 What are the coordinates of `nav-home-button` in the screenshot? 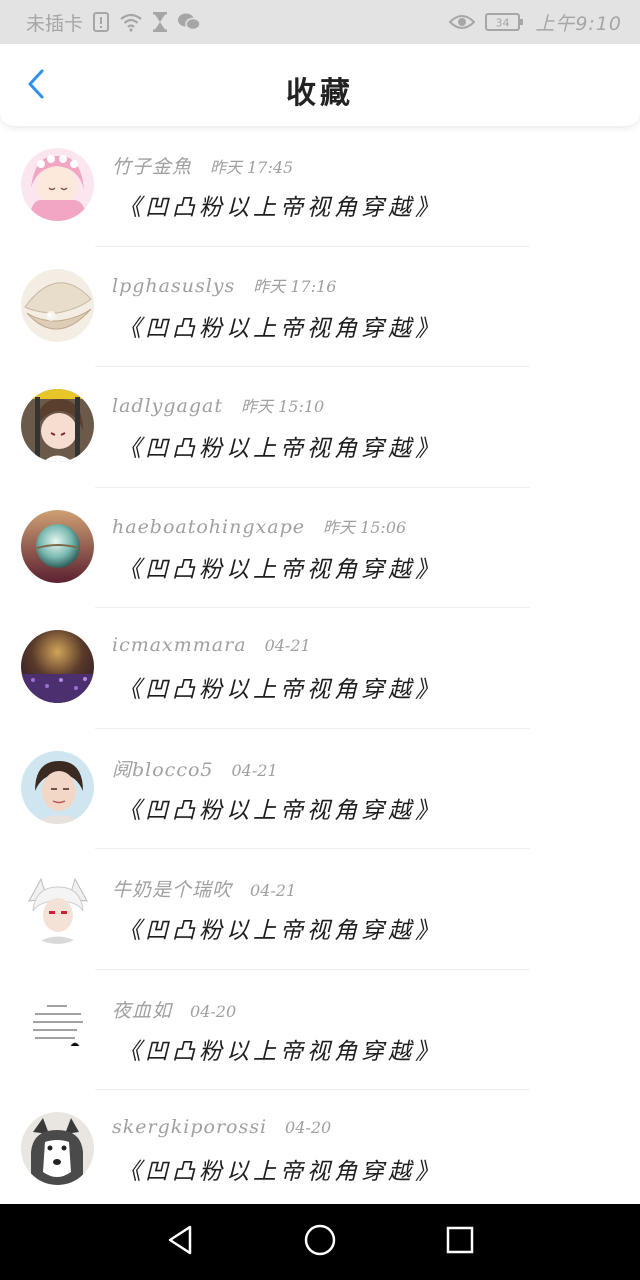 It's located at (320, 1242).